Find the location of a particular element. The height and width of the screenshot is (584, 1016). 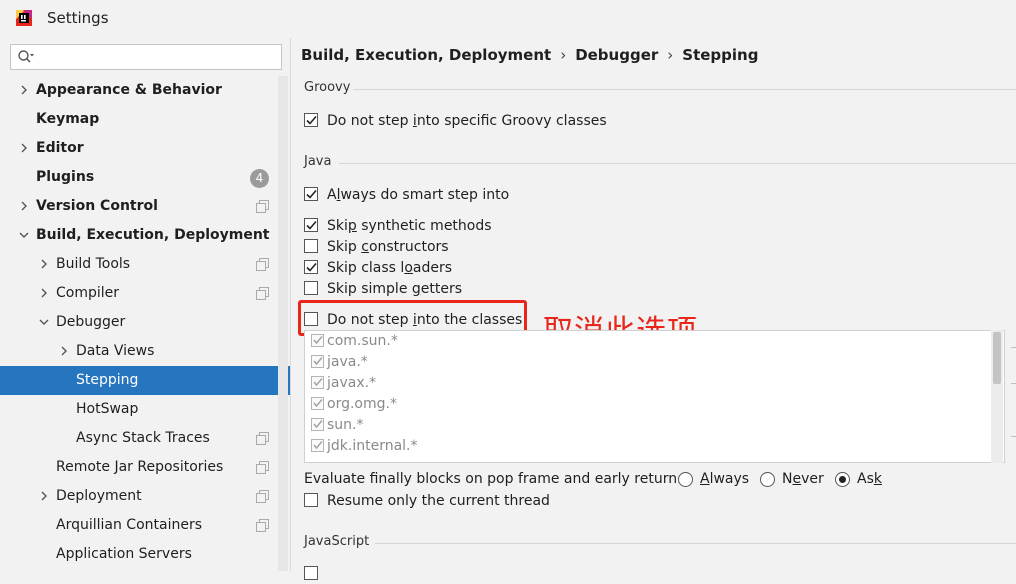

sidebar-item-hotswap: HotSwap is located at coordinates (145, 409).